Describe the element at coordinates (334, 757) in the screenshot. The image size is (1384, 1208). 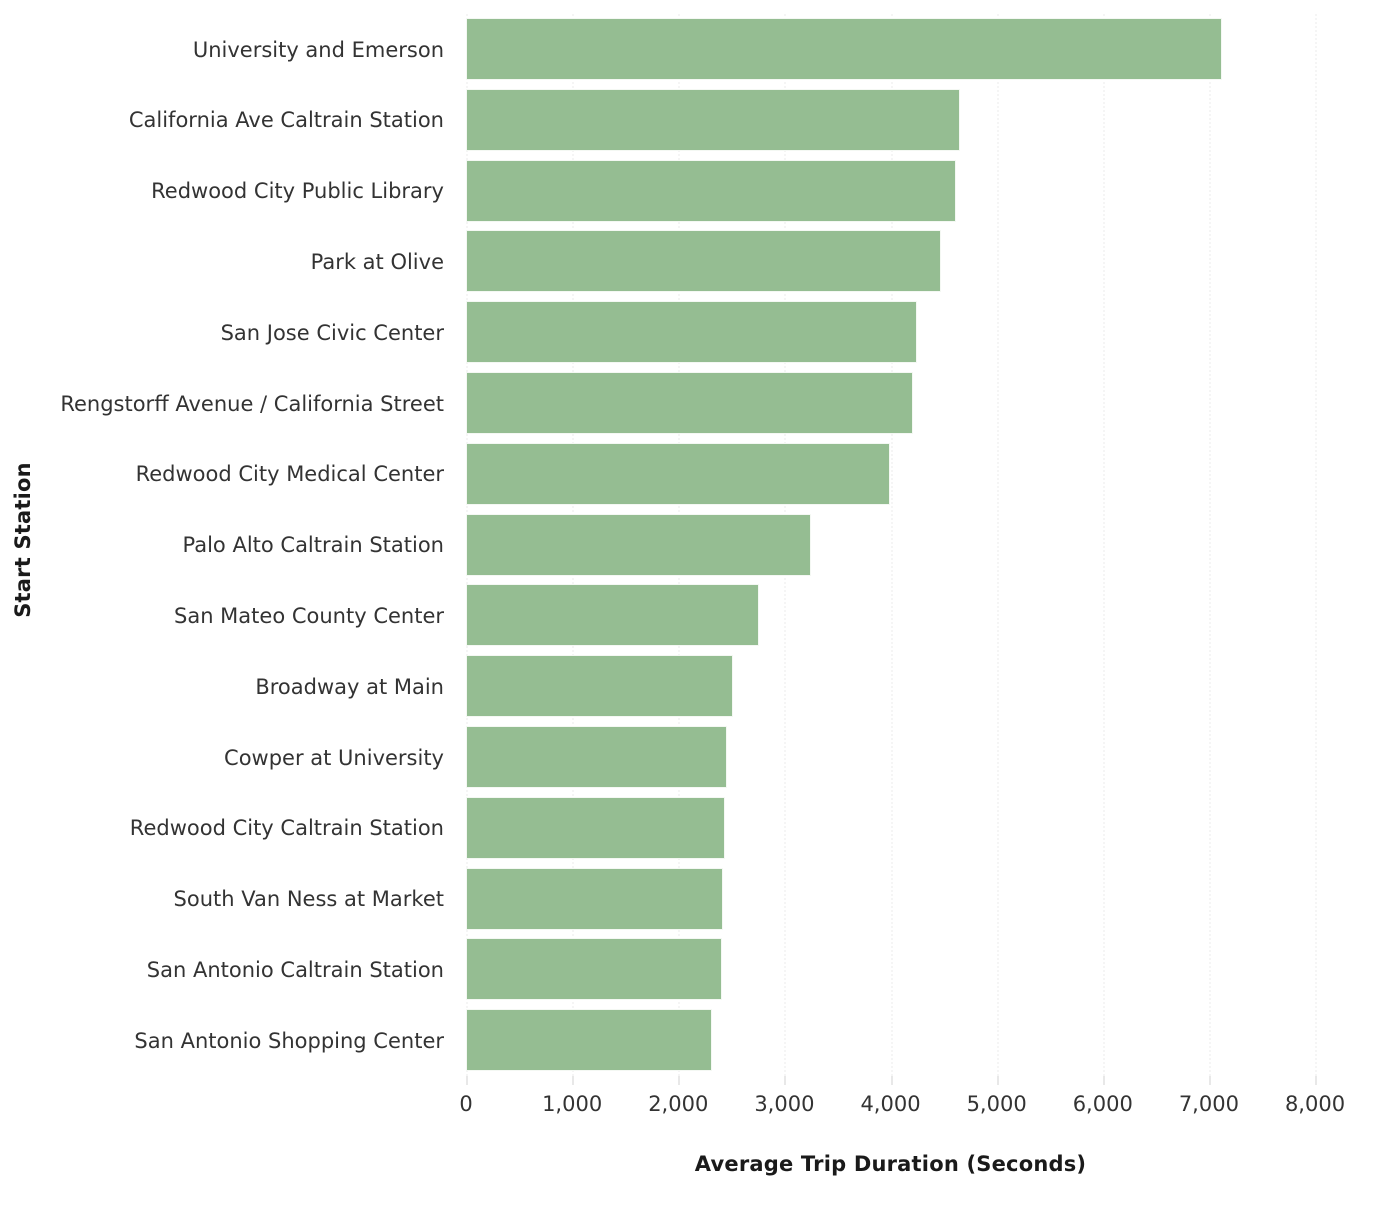
I see `y-axis-tick-label: Cowper at University` at that location.